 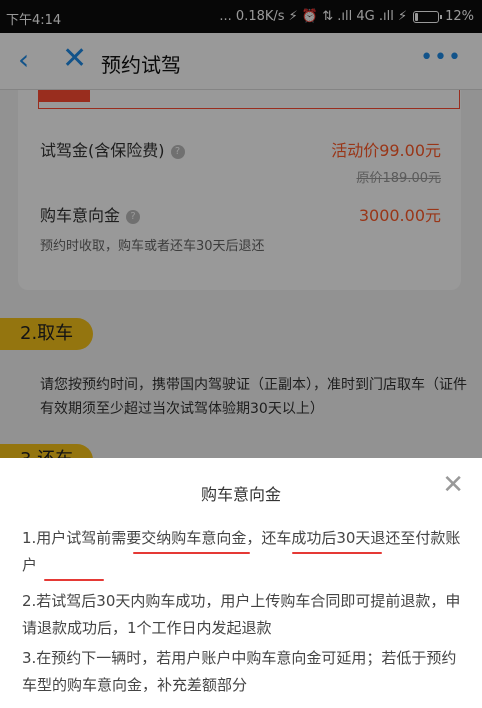 I want to click on sheet-title: 购车意向金, so click(x=240, y=494).